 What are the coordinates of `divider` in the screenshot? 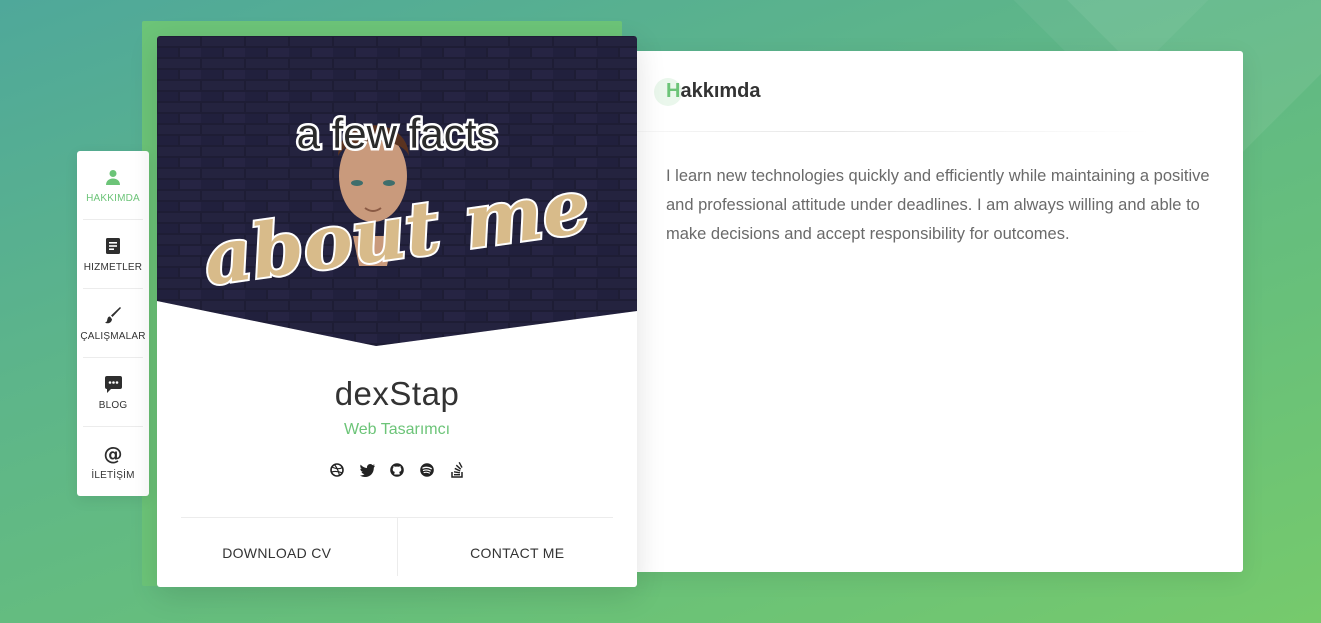 It's located at (890, 131).